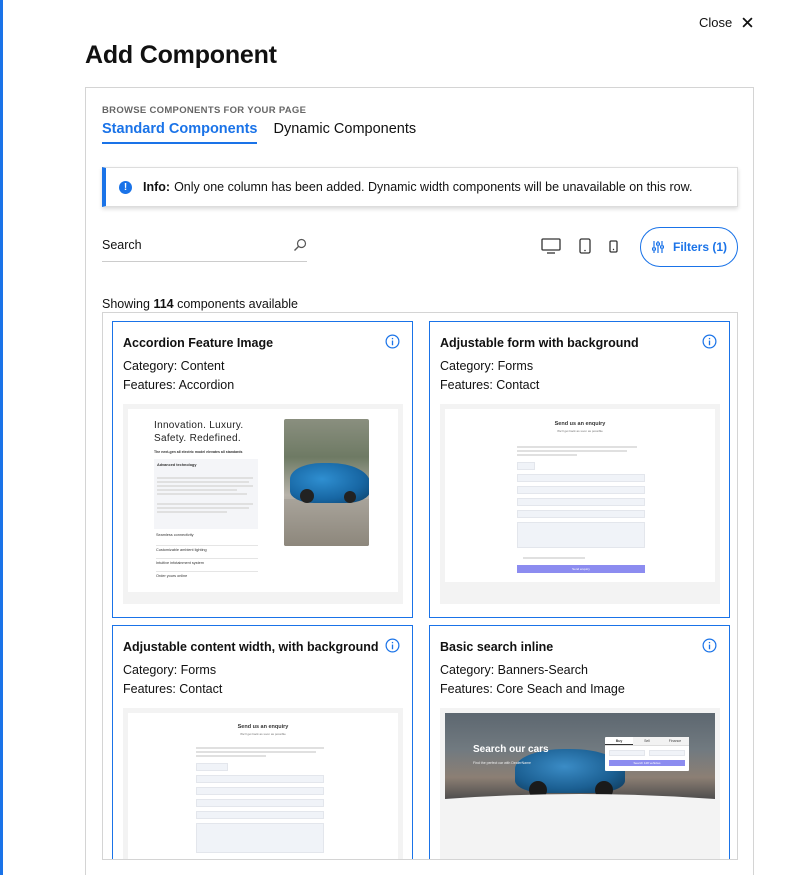 The width and height of the screenshot is (786, 875). I want to click on preview-car-photo, so click(326, 482).